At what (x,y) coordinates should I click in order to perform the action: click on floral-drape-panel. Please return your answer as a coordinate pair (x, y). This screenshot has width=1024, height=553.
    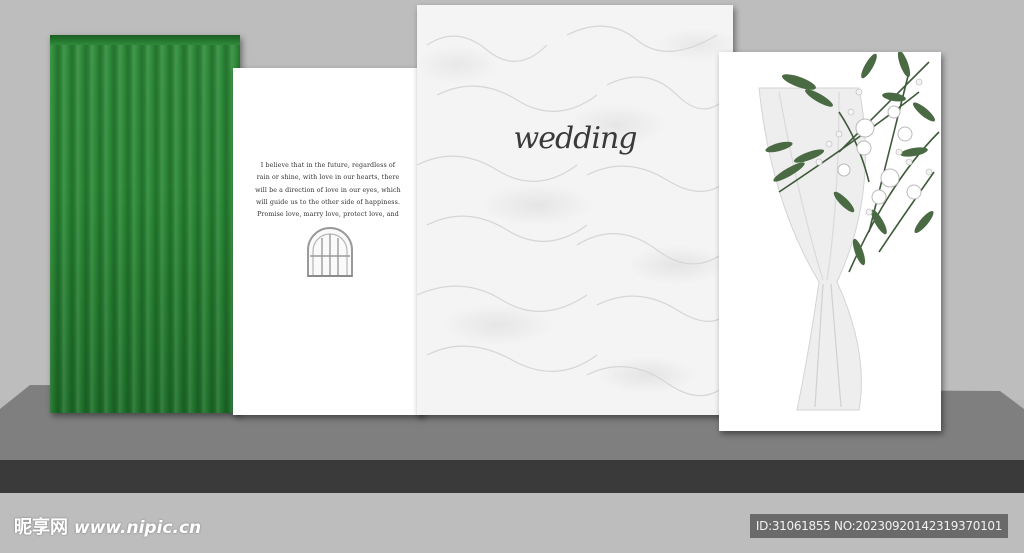
    Looking at the image, I should click on (830, 241).